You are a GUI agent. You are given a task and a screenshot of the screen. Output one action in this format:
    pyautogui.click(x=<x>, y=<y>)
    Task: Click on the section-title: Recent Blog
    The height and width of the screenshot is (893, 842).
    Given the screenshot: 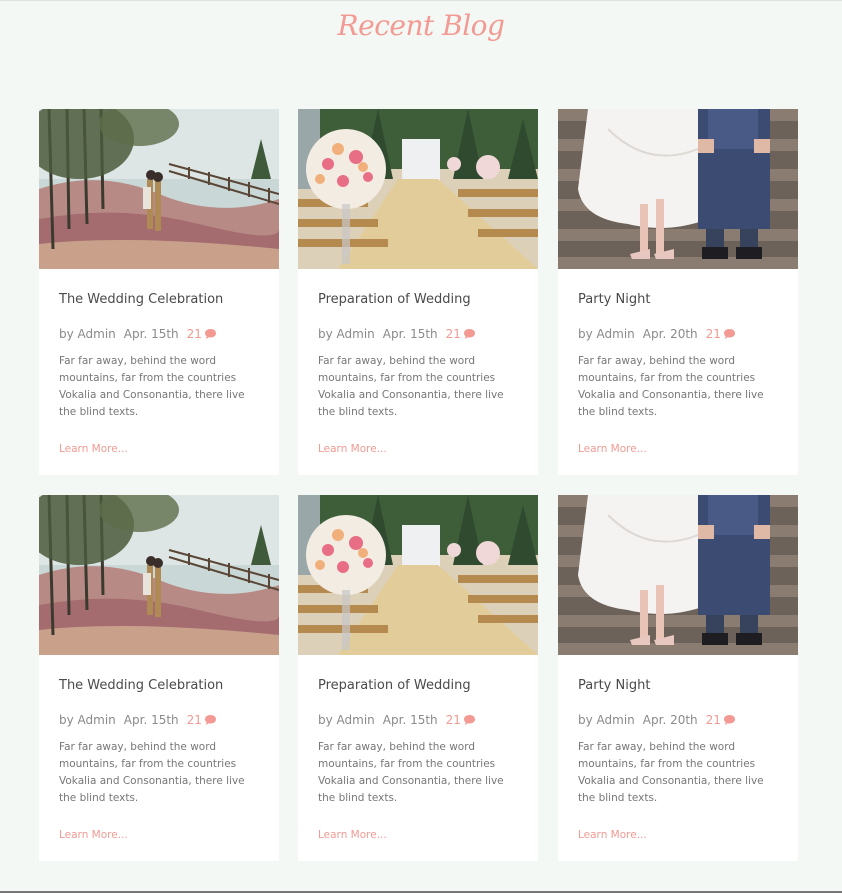 What is the action you would take?
    pyautogui.click(x=421, y=25)
    